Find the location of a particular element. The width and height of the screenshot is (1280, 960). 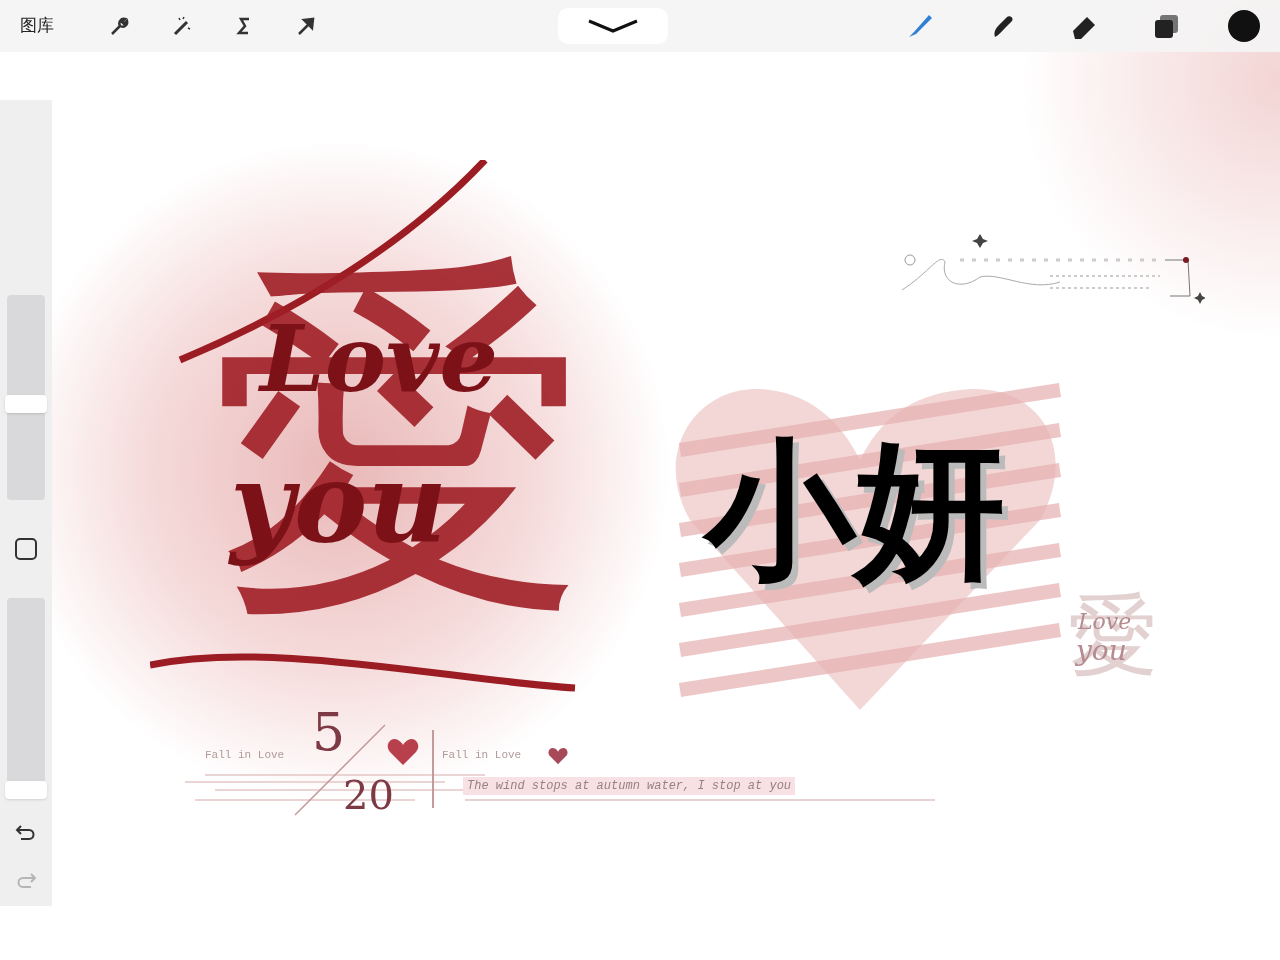

collapse-handle is located at coordinates (613, 26).